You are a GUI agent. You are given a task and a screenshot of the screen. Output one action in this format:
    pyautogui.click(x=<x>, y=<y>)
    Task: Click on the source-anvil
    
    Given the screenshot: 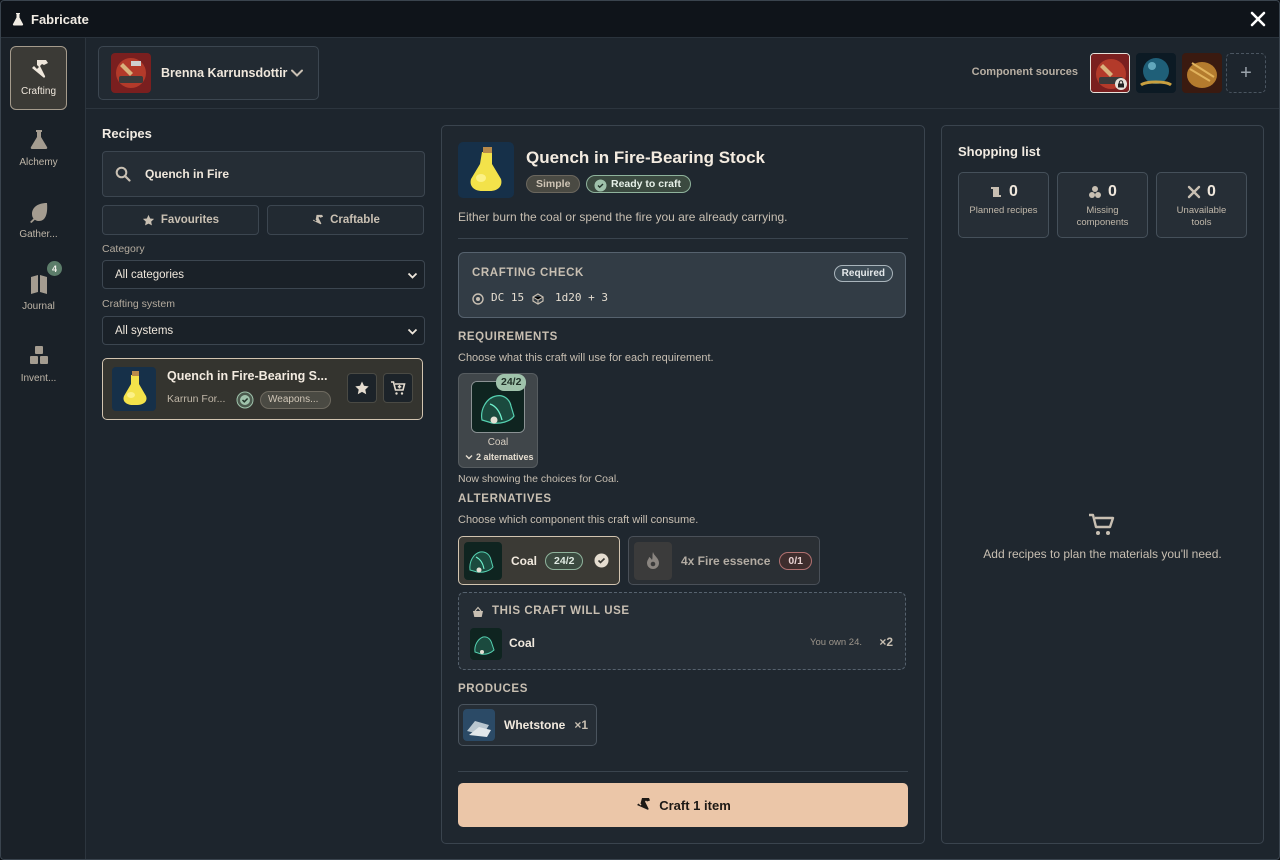 What is the action you would take?
    pyautogui.click(x=1110, y=73)
    